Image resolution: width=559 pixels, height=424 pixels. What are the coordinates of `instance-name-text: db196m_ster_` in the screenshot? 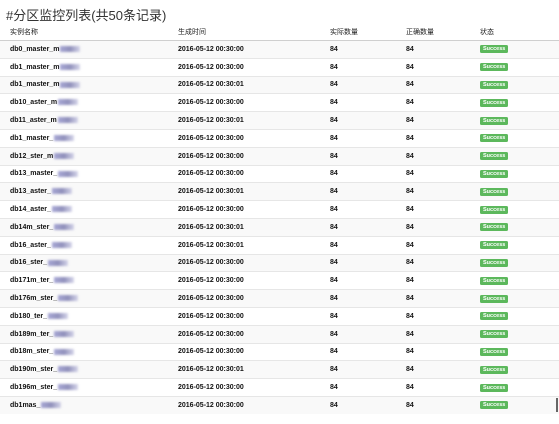 It's located at (34, 388).